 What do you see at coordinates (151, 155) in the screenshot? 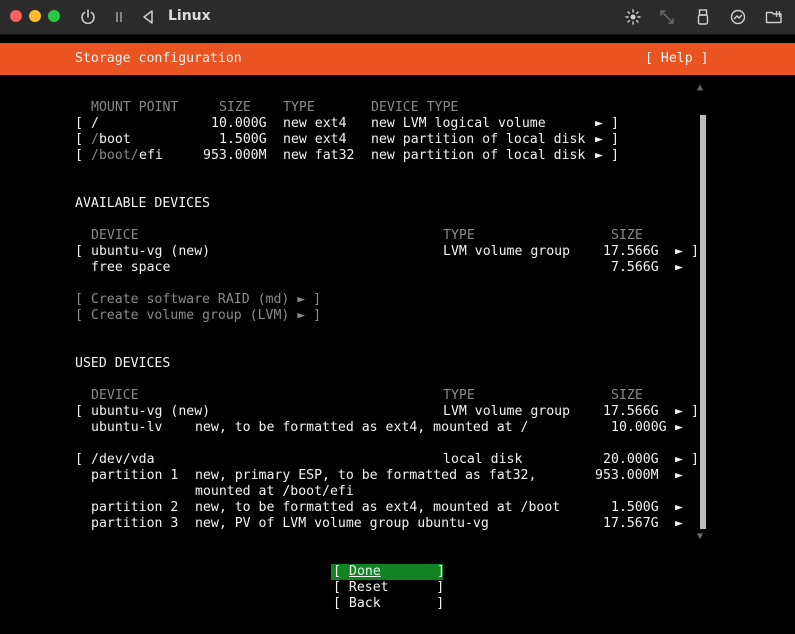
I see `mount-point: efi` at bounding box center [151, 155].